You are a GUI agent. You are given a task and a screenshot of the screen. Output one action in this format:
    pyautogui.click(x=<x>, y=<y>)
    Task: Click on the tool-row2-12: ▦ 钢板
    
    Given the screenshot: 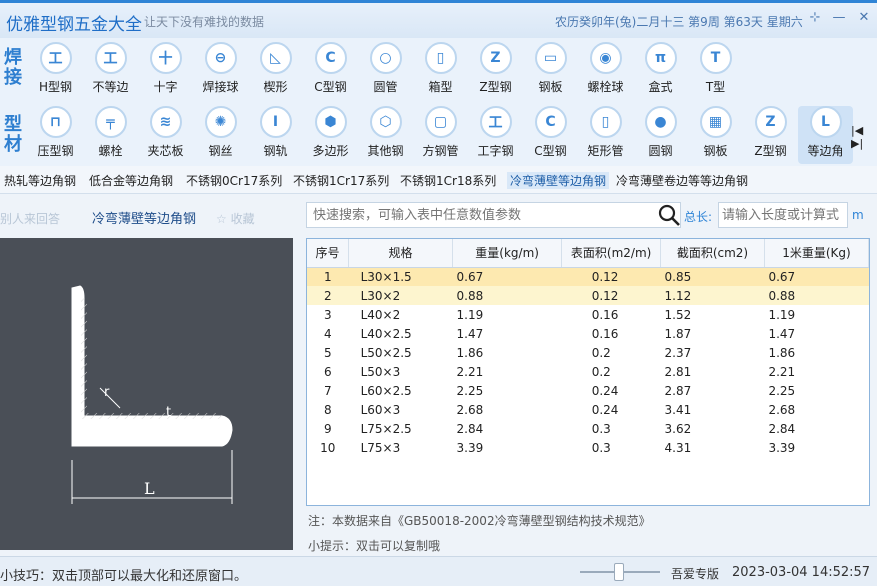 What is the action you would take?
    pyautogui.click(x=715, y=135)
    